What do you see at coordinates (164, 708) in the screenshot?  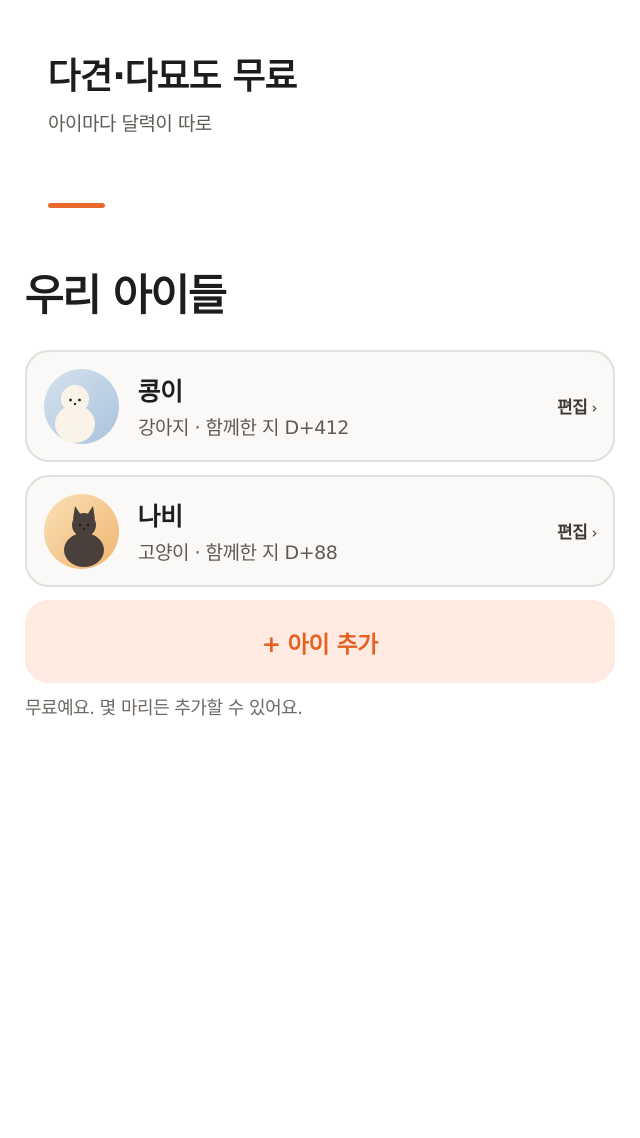 I see `footnote: 무료예요. 몇 마리든 추가할 수 있어요.` at bounding box center [164, 708].